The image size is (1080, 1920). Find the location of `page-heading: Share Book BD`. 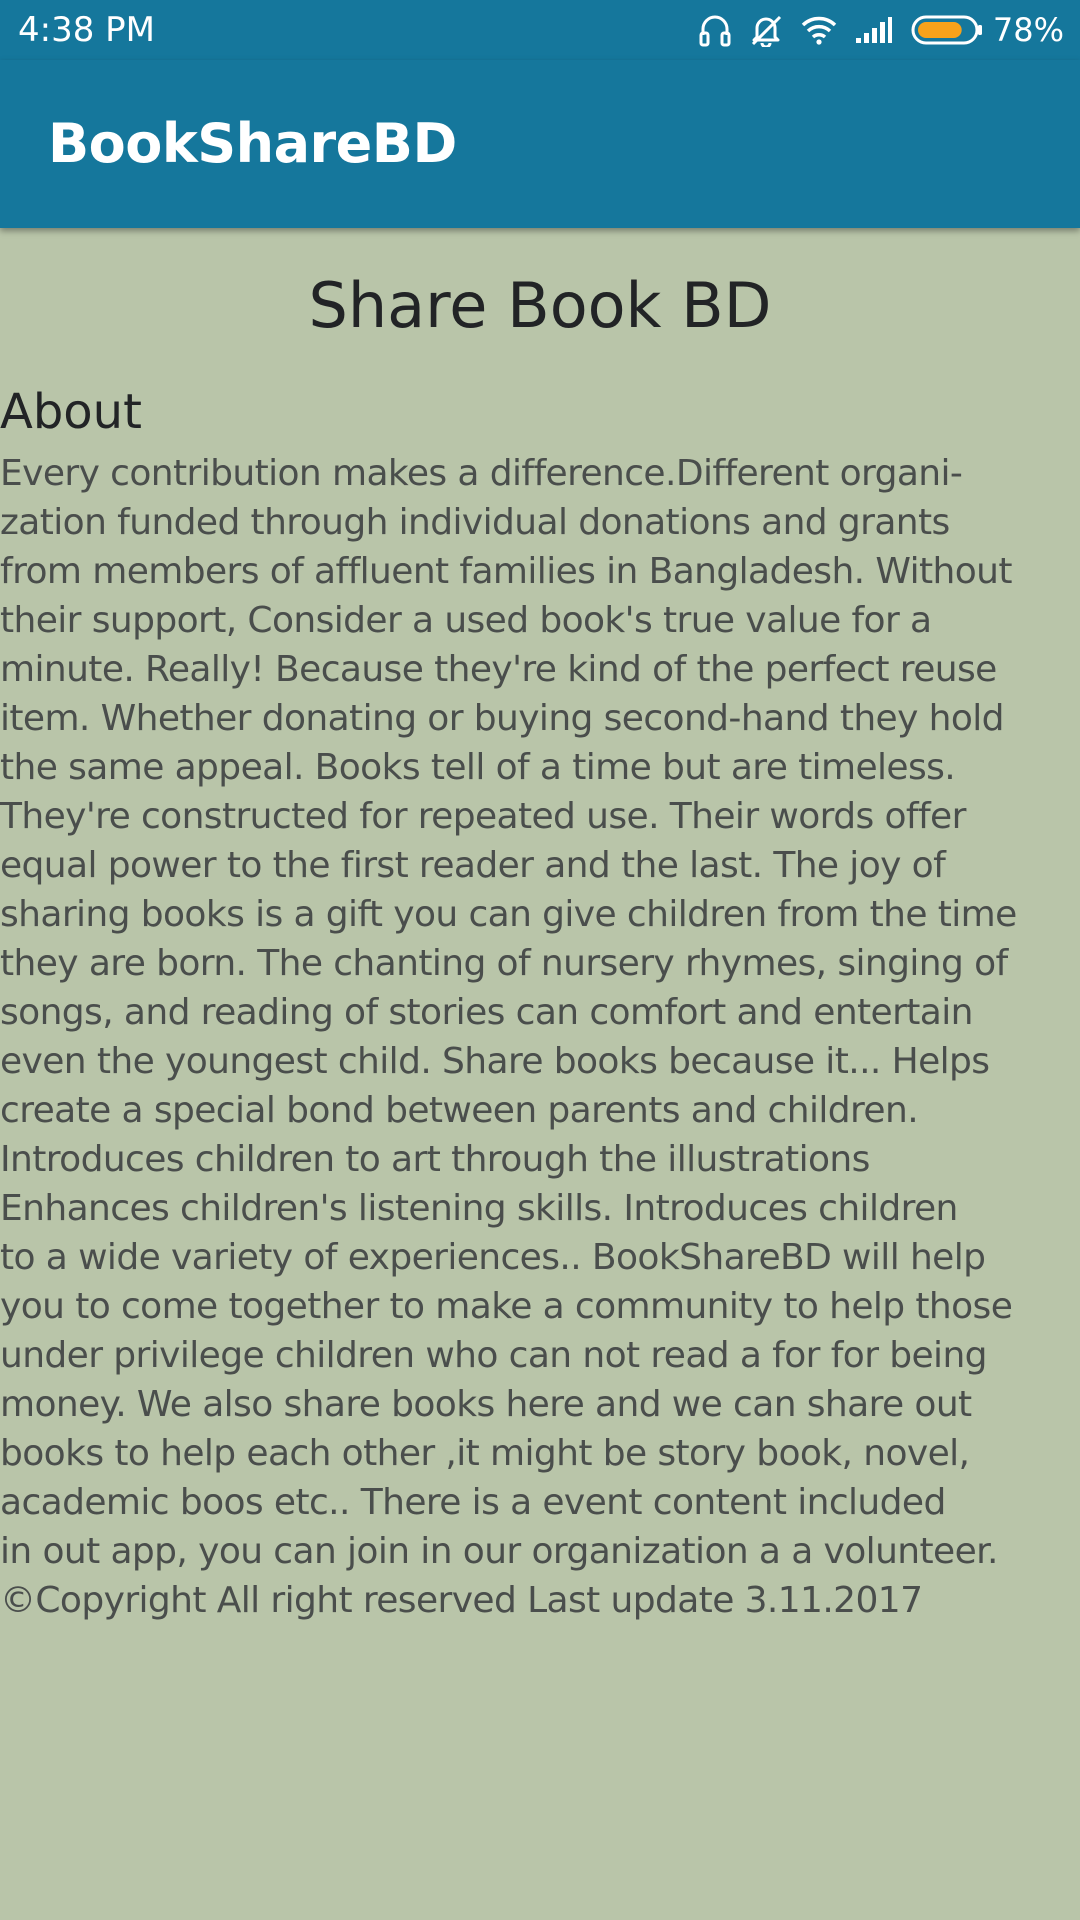

page-heading: Share Book BD is located at coordinates (540, 305).